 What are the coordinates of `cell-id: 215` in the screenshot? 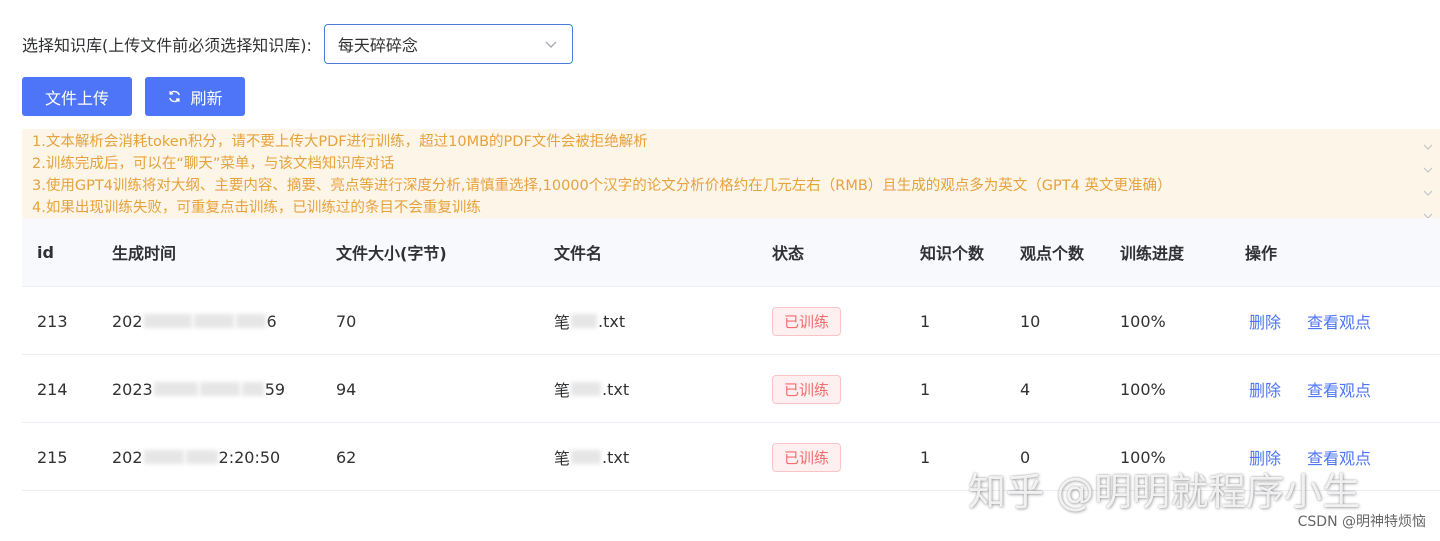 It's located at (52, 457).